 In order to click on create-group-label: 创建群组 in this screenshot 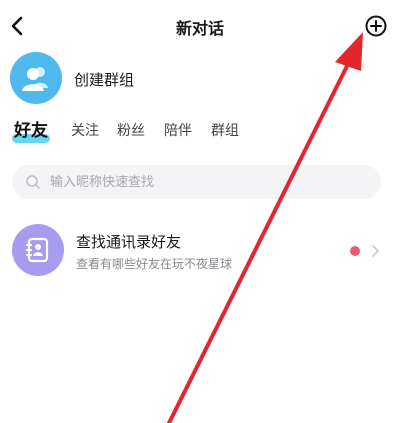, I will do `click(104, 80)`.